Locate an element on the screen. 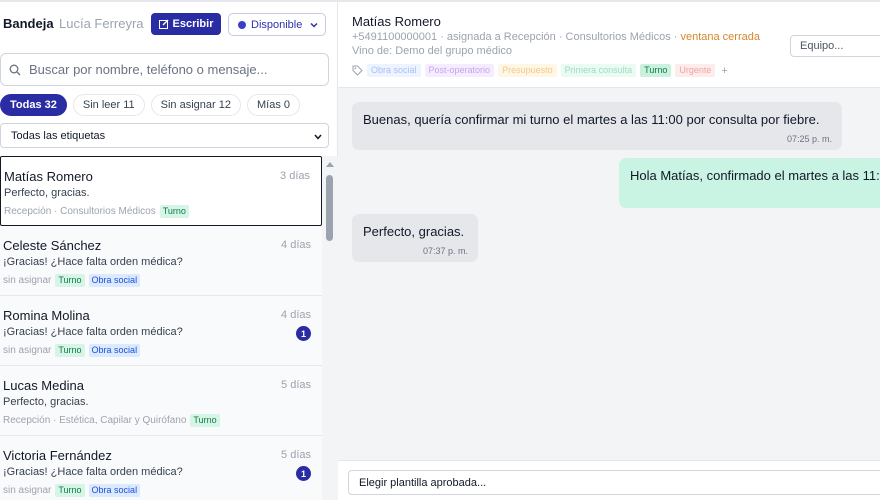 The height and width of the screenshot is (500, 880). filter-all: Todas 32 is located at coordinates (33, 105).